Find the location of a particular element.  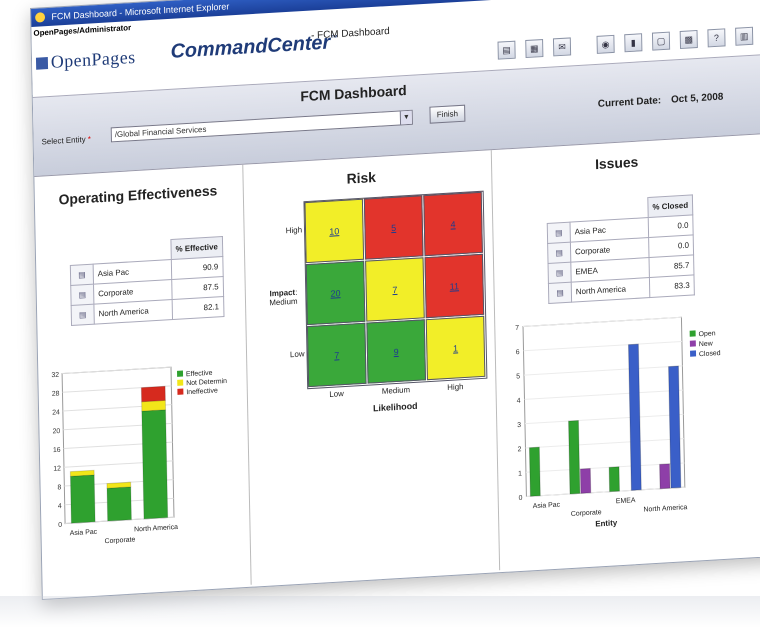

legend-label: Closed is located at coordinates (710, 354).